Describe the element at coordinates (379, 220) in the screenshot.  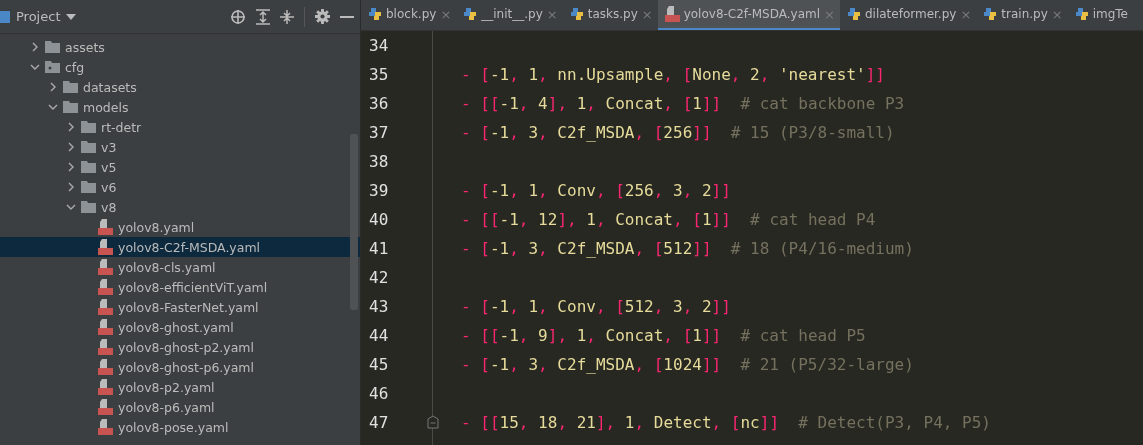
I see `line-number: 40` at that location.